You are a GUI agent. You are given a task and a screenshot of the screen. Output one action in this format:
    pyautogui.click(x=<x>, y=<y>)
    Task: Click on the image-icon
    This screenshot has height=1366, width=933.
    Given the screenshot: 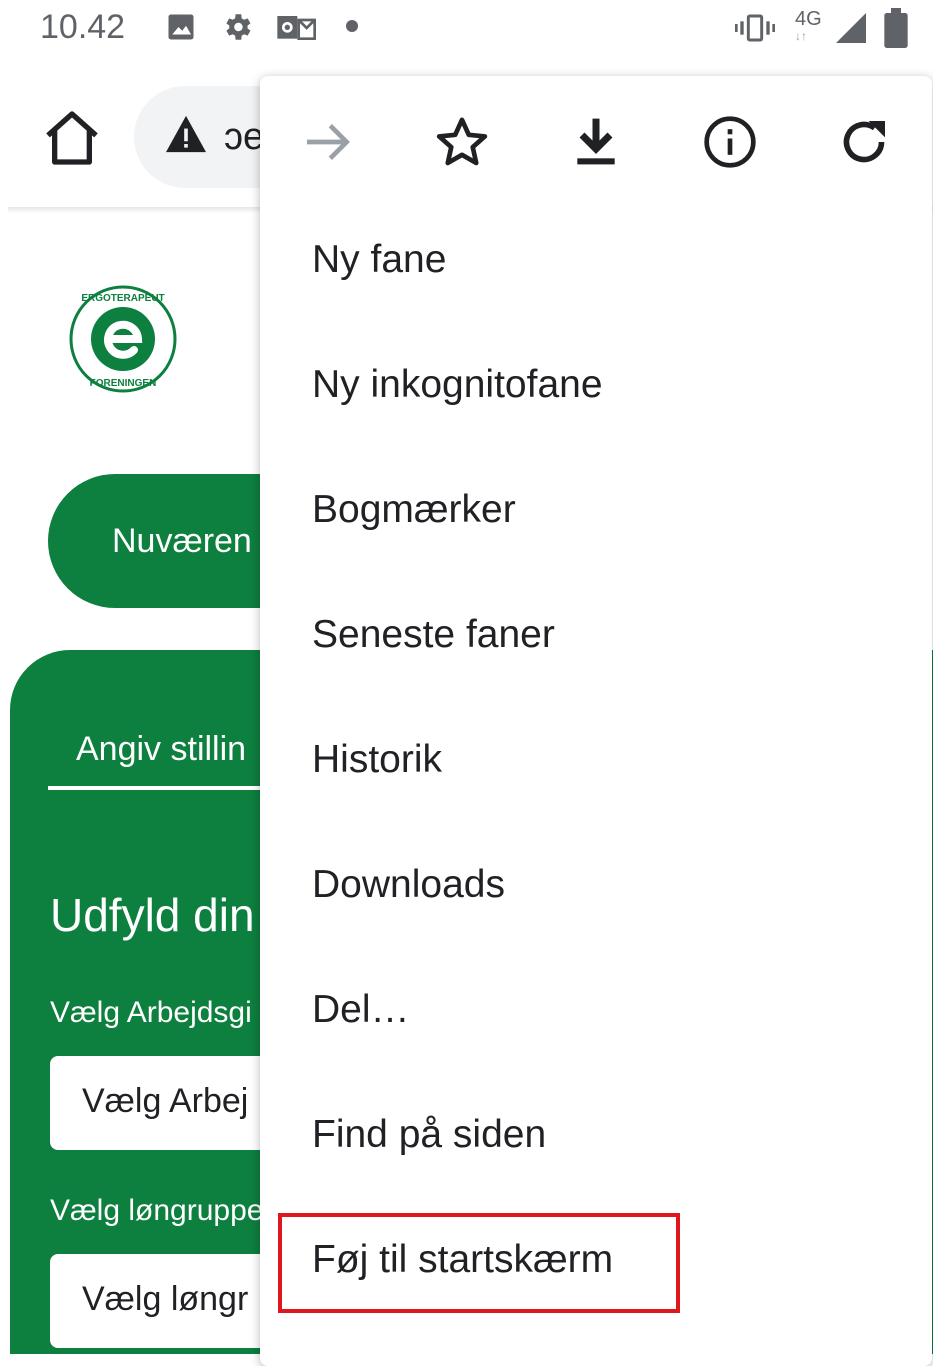 What is the action you would take?
    pyautogui.click(x=181, y=27)
    